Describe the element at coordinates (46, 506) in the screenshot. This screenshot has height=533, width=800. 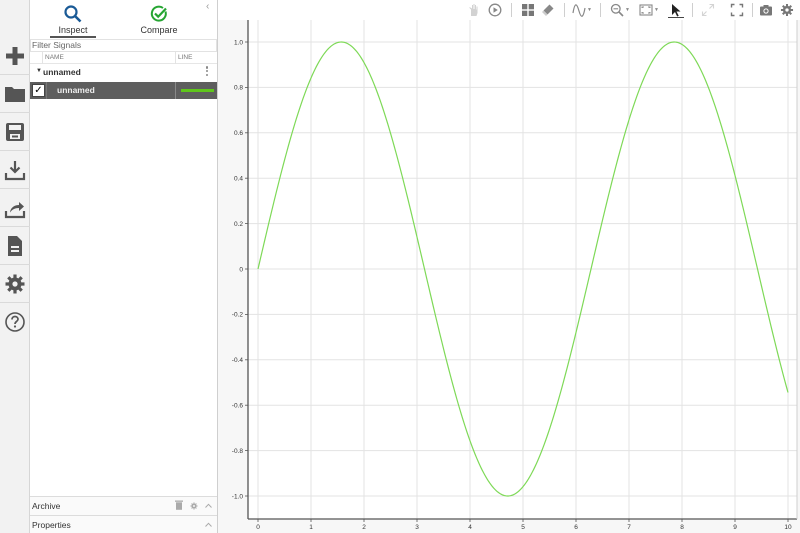
I see `archive-label: Archive` at that location.